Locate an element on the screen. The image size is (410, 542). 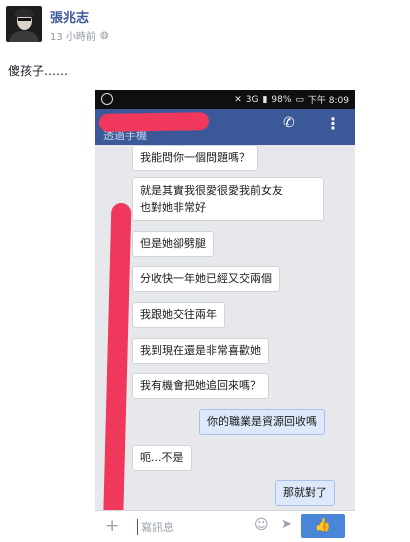
more-icon: ⋮ is located at coordinates (333, 123).